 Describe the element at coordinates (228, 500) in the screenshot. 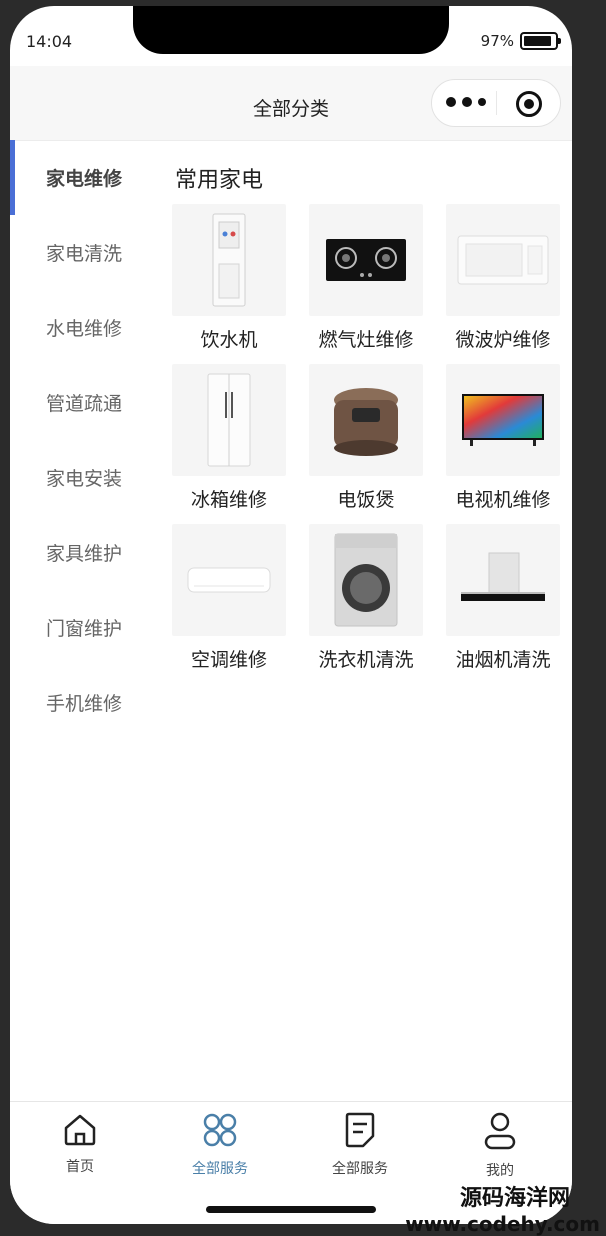

I see `grid-item-label: 冰箱维修` at that location.